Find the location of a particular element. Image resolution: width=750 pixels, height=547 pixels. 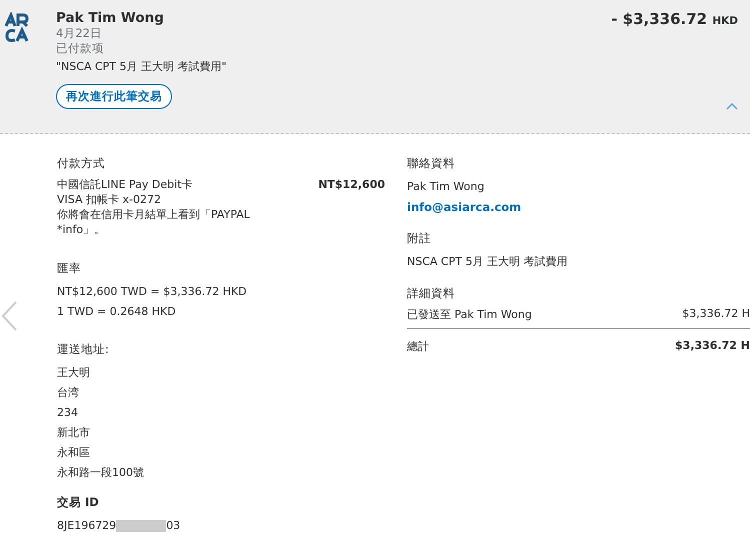

section-heading: 運送地址: is located at coordinates (83, 349).